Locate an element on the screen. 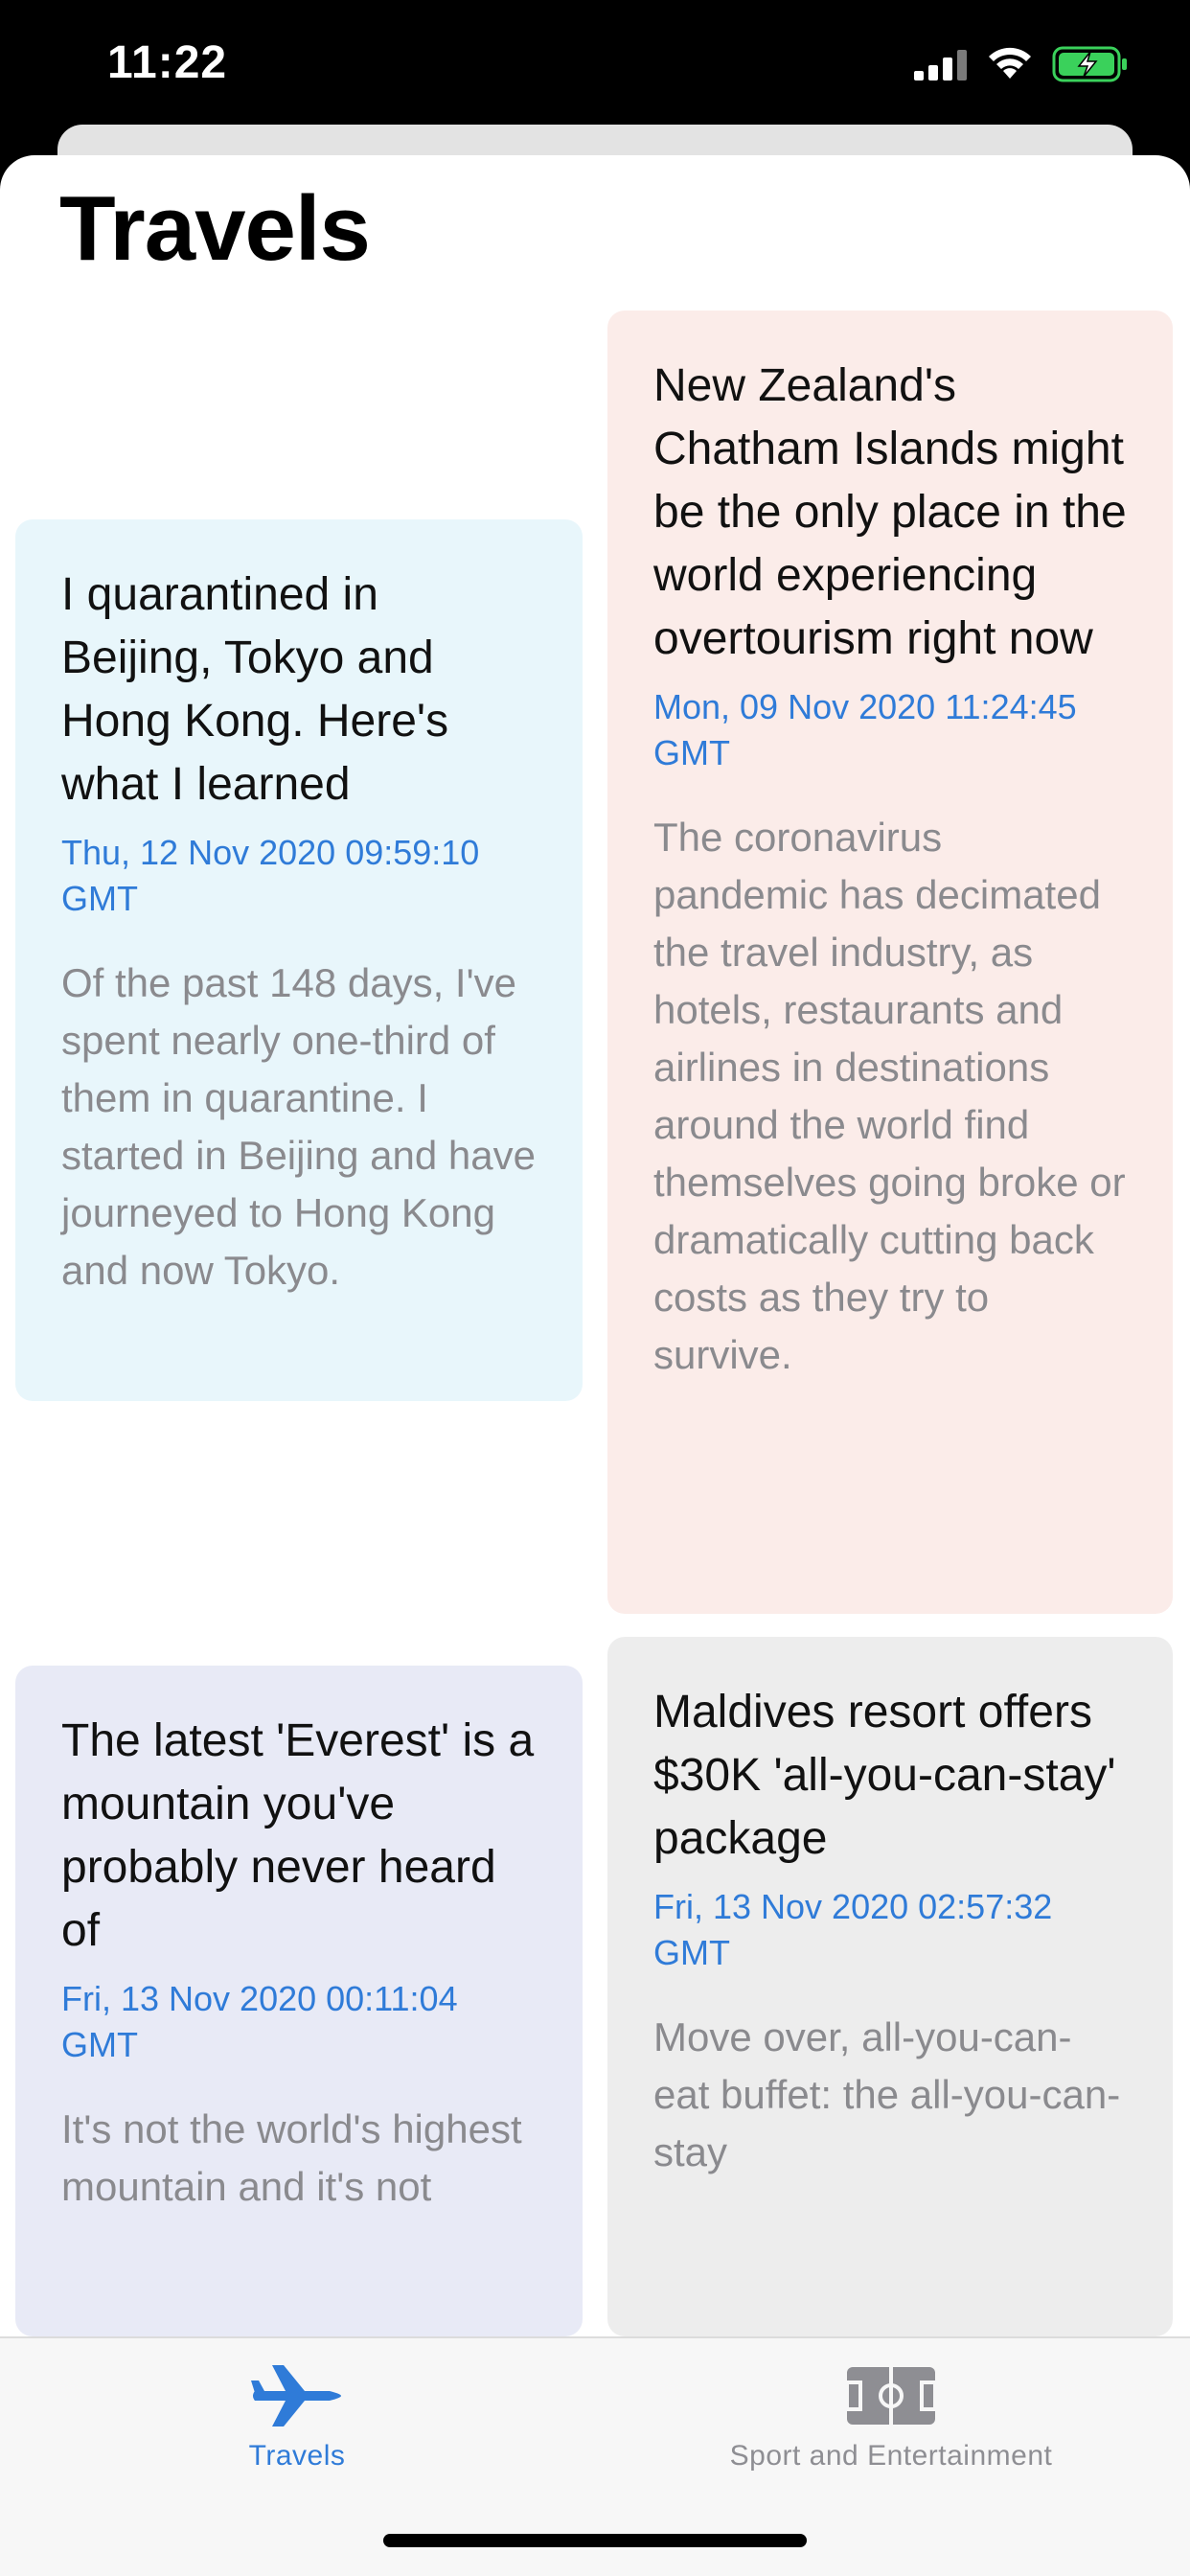 Image resolution: width=1190 pixels, height=2576 pixels. battery-charging-icon is located at coordinates (1090, 64).